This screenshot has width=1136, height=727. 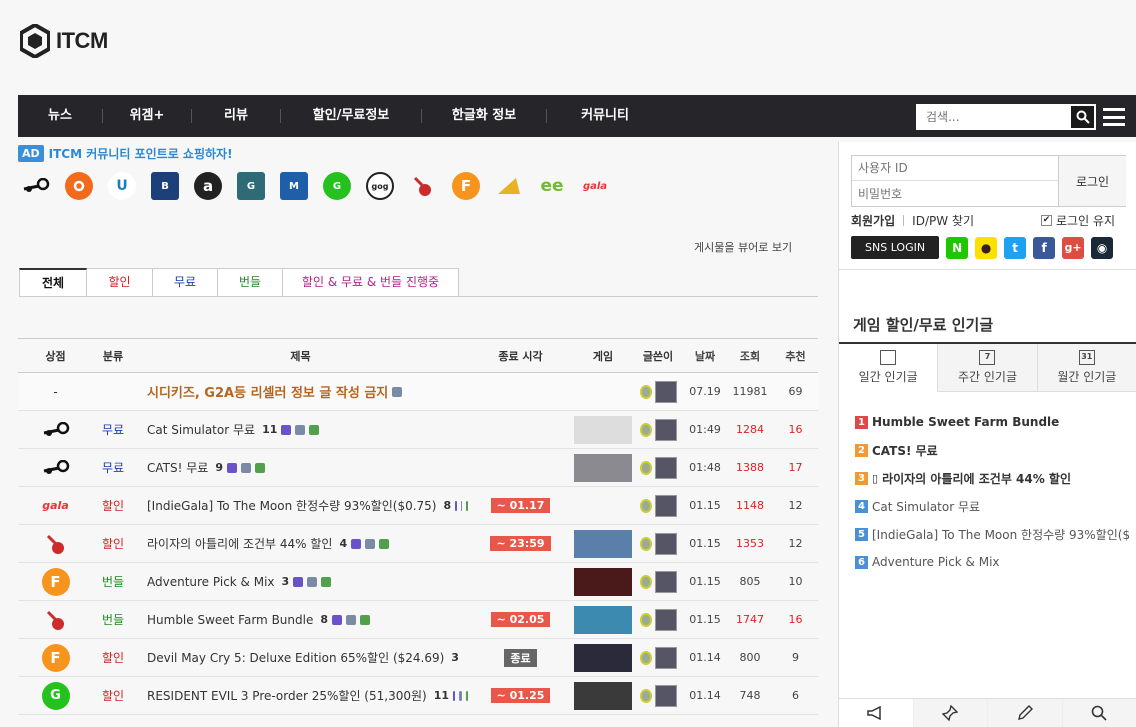 I want to click on nav-review: 리뷰, so click(x=236, y=116).